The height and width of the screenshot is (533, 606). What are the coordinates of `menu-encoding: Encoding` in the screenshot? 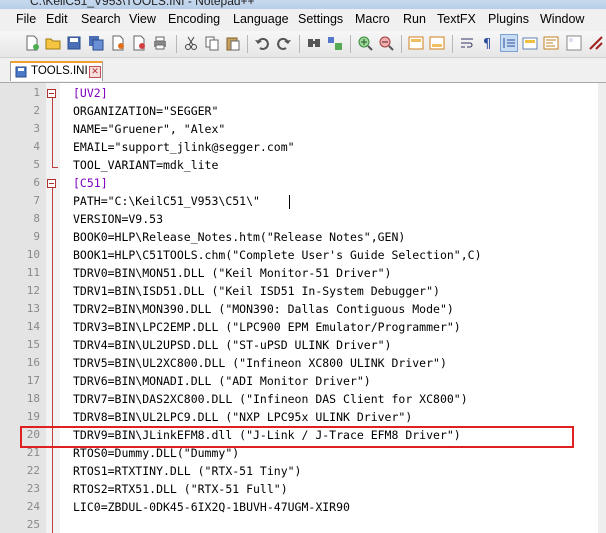 It's located at (194, 19).